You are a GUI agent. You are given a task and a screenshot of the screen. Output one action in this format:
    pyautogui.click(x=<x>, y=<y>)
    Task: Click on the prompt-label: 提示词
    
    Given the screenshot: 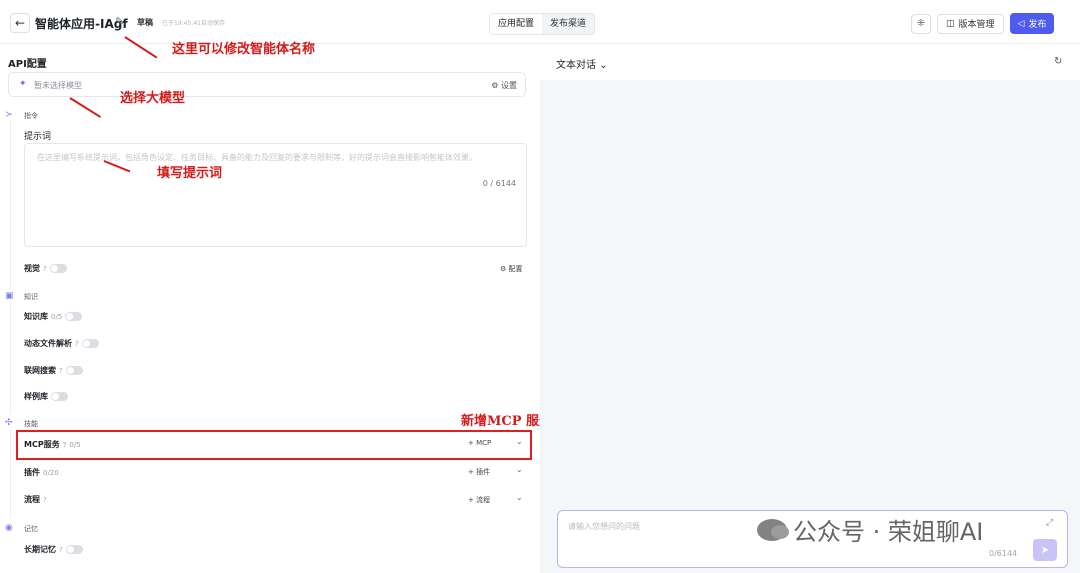 What is the action you would take?
    pyautogui.click(x=38, y=137)
    